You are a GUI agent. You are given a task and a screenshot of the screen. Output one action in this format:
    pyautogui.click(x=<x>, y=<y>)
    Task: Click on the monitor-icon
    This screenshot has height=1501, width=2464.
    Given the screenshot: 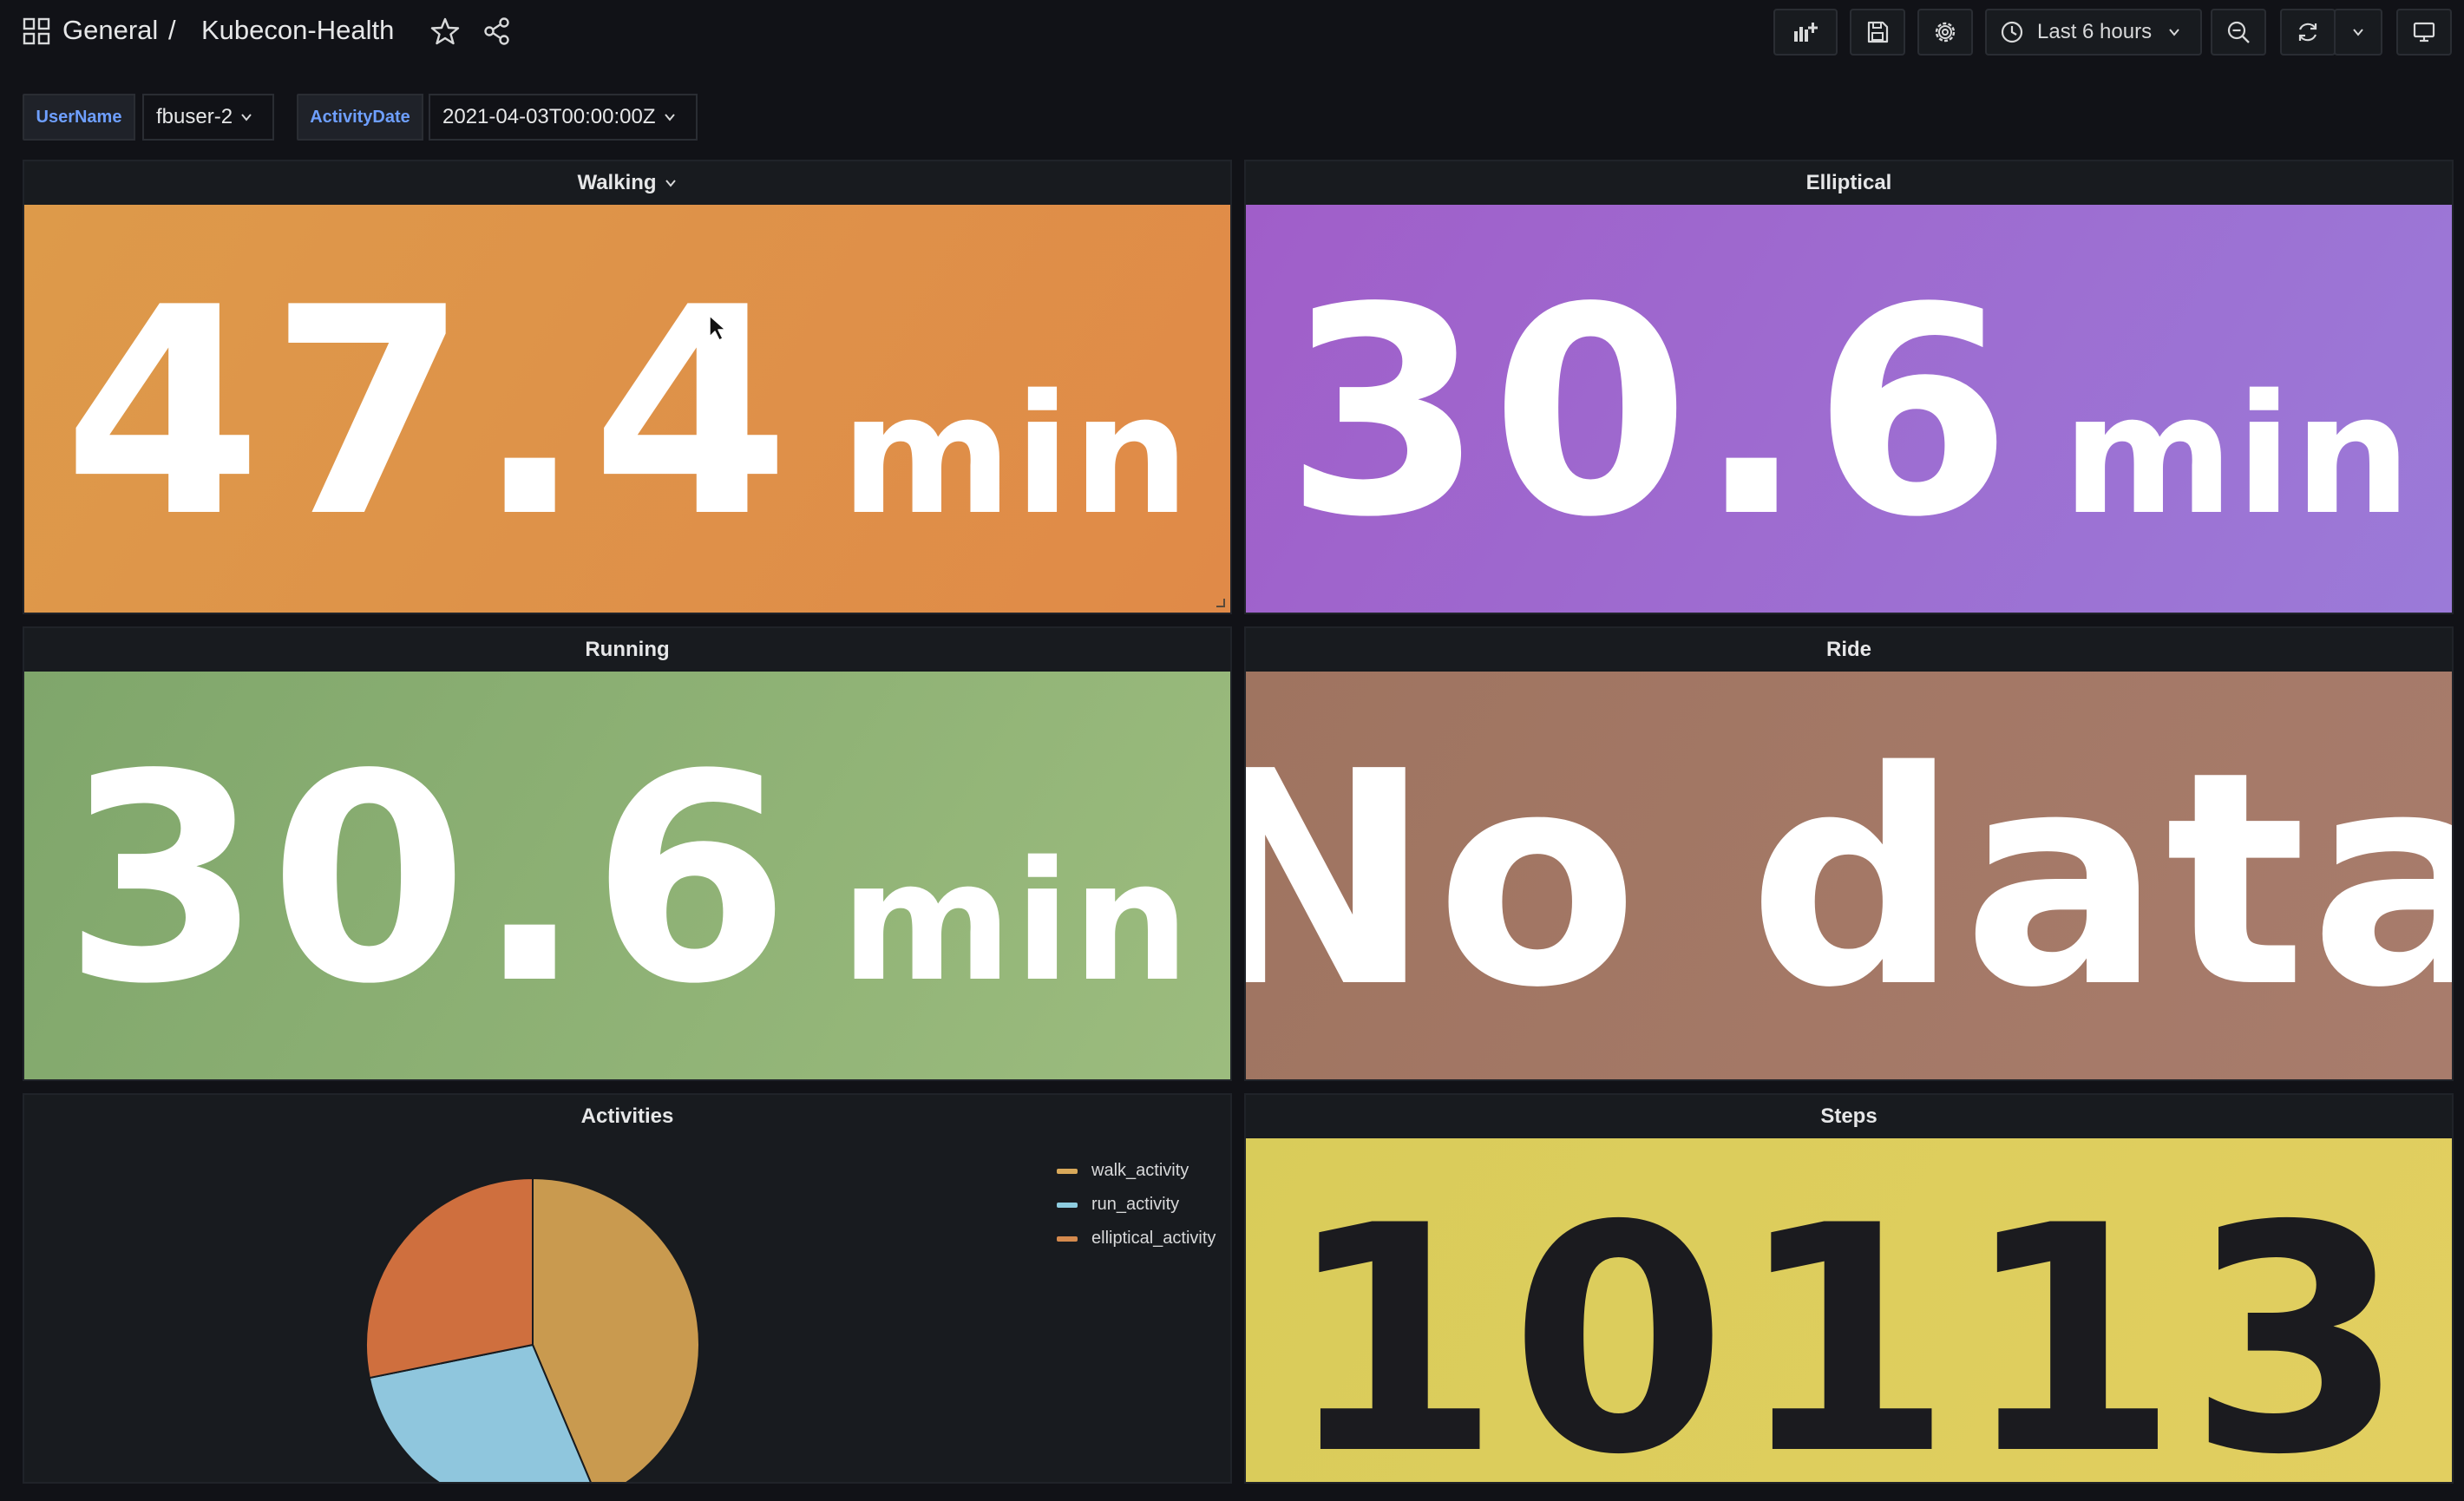 What is the action you would take?
    pyautogui.click(x=2424, y=32)
    